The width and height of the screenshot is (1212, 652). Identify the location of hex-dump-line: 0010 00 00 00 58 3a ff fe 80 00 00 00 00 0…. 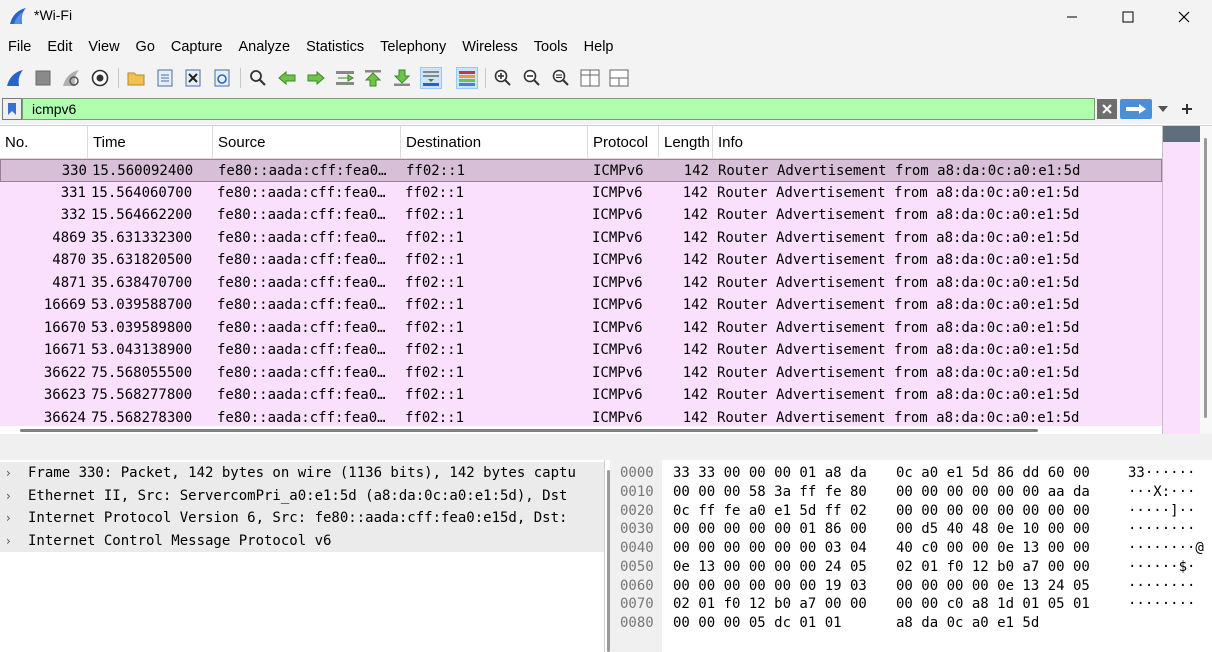
(911, 492).